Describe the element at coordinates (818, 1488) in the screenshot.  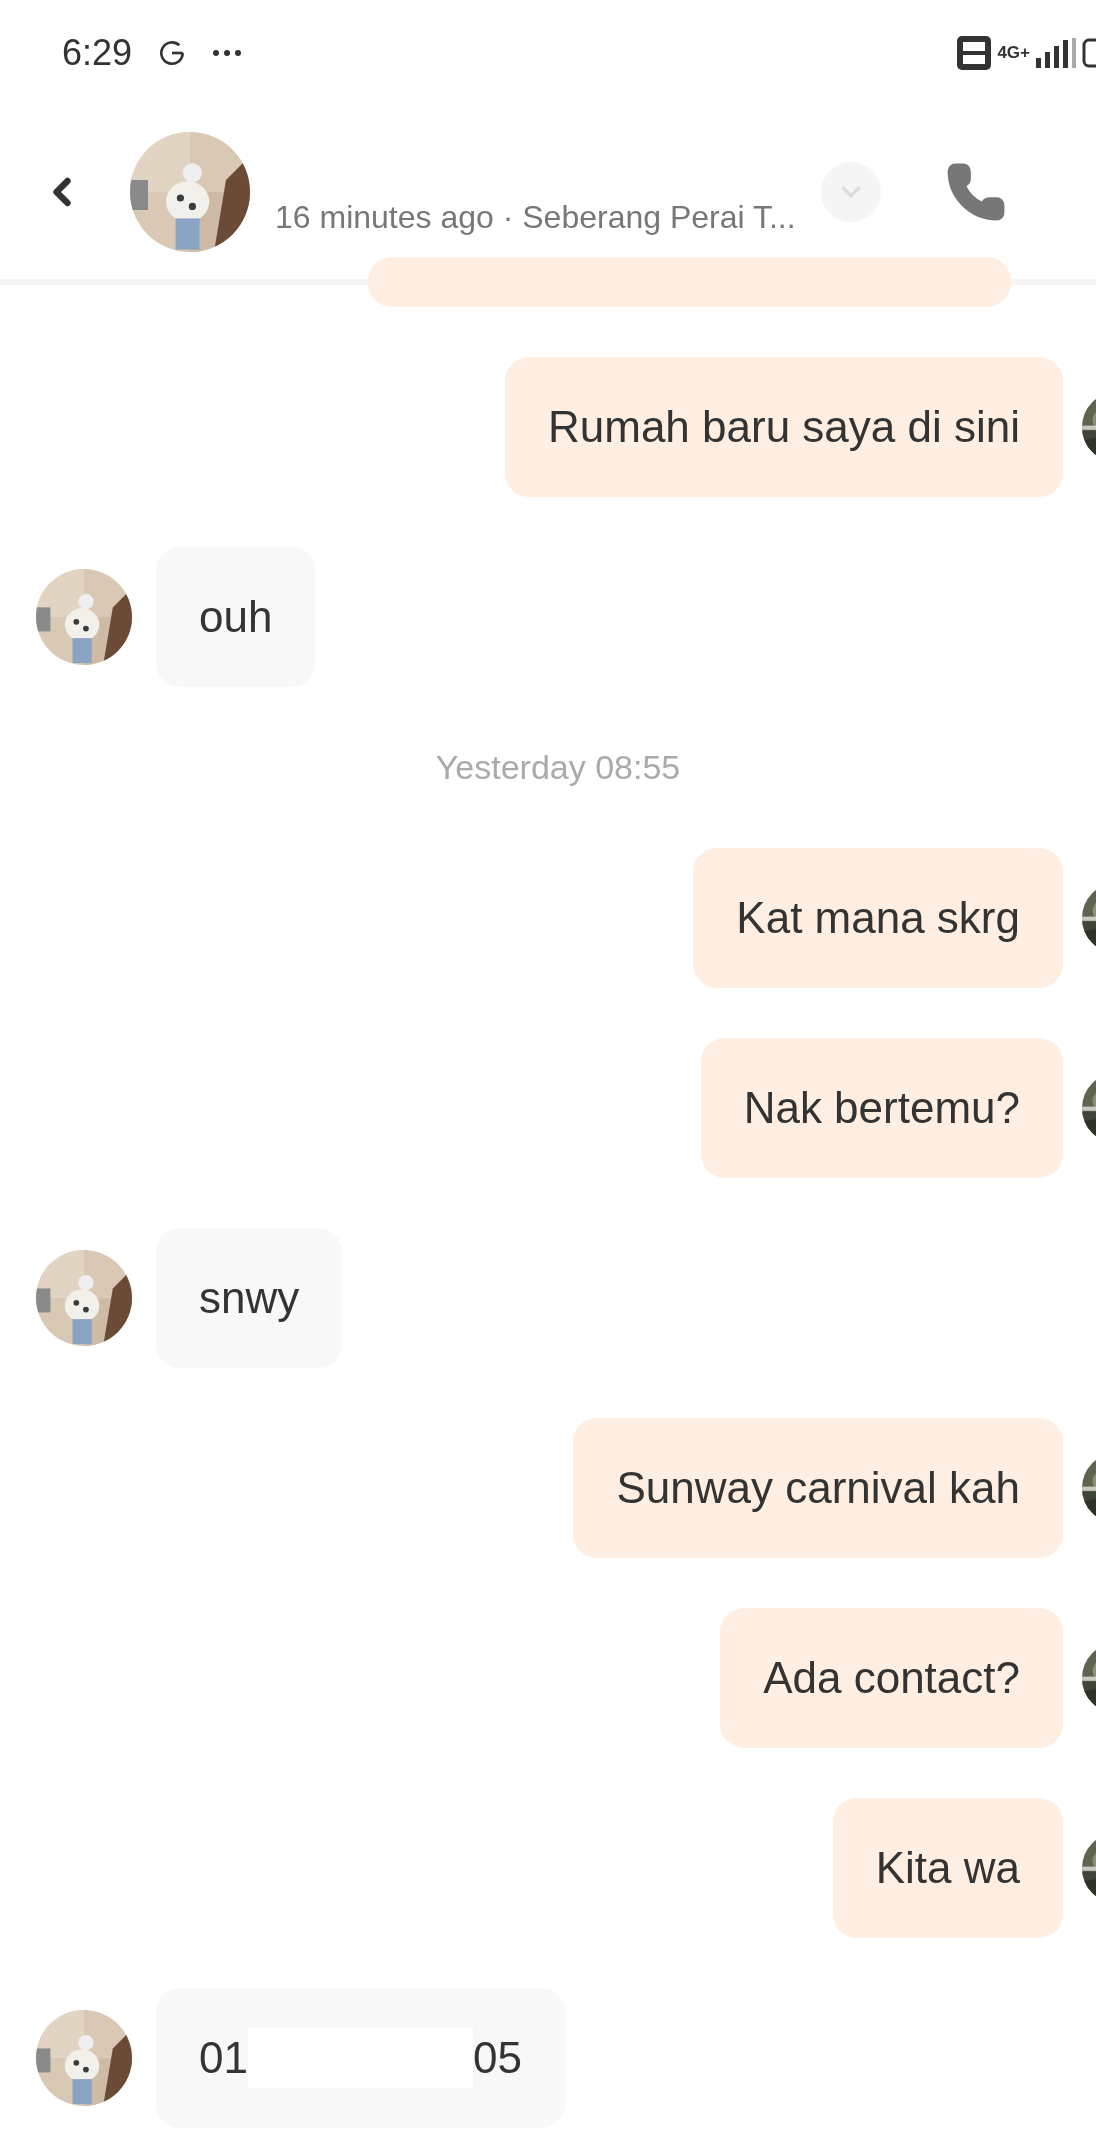
I see `message-bubble: Sunway carnival kah` at that location.